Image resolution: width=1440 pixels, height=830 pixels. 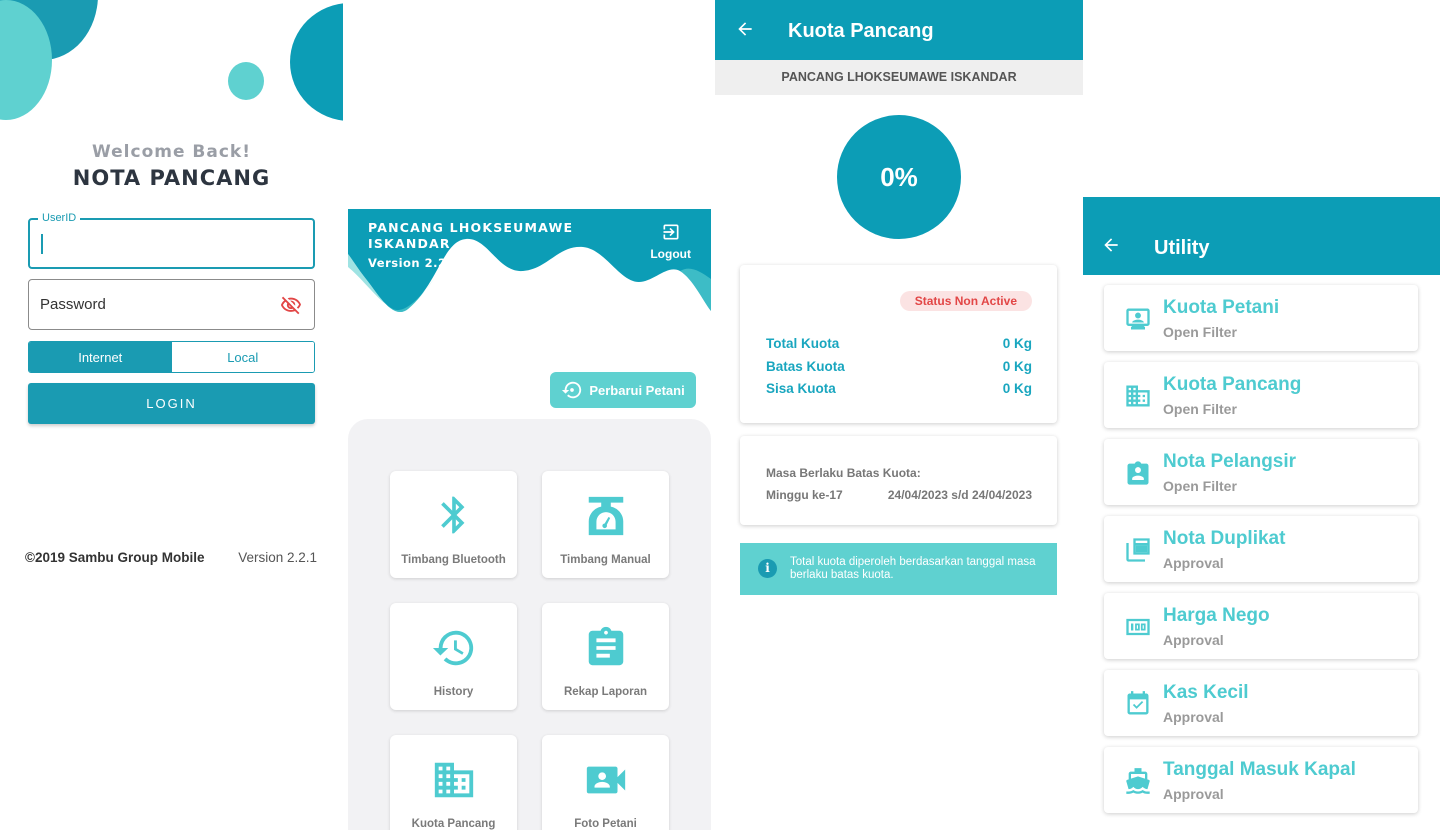 I want to click on menu-history: History, so click(x=453, y=656).